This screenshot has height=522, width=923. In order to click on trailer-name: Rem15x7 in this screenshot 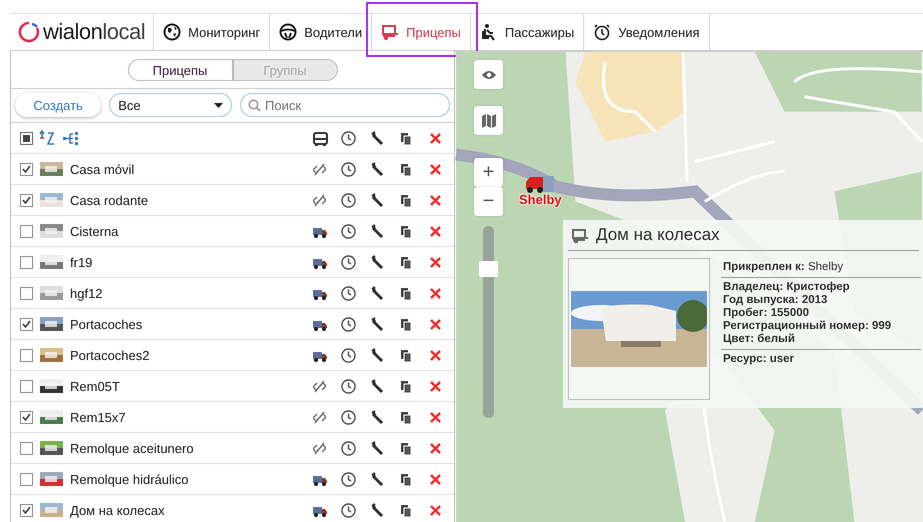, I will do `click(98, 417)`.